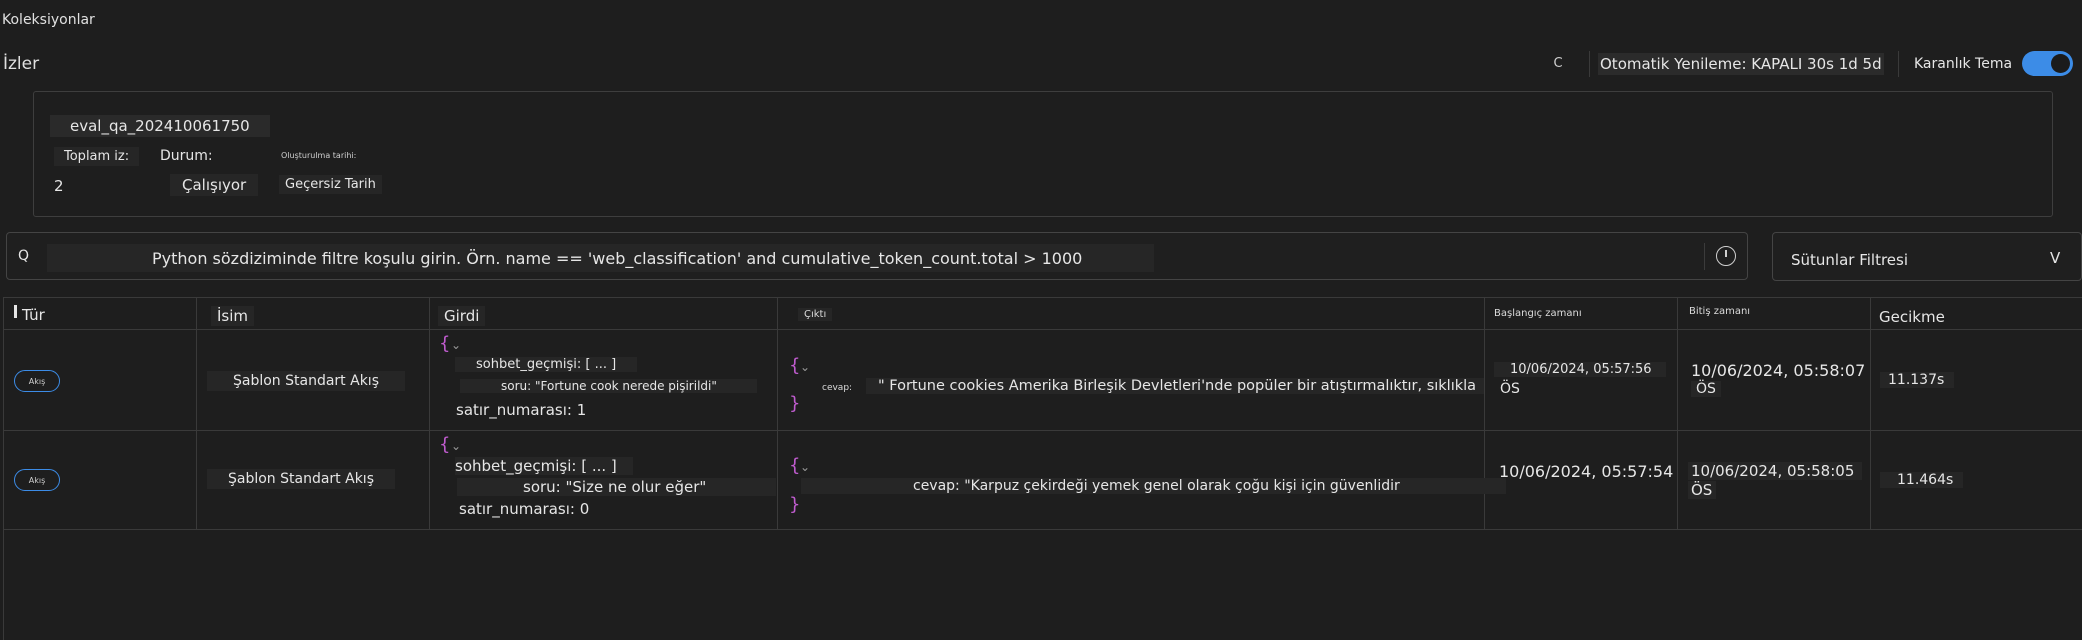 This screenshot has width=2082, height=640. I want to click on column-header-name: İsim, so click(233, 316).